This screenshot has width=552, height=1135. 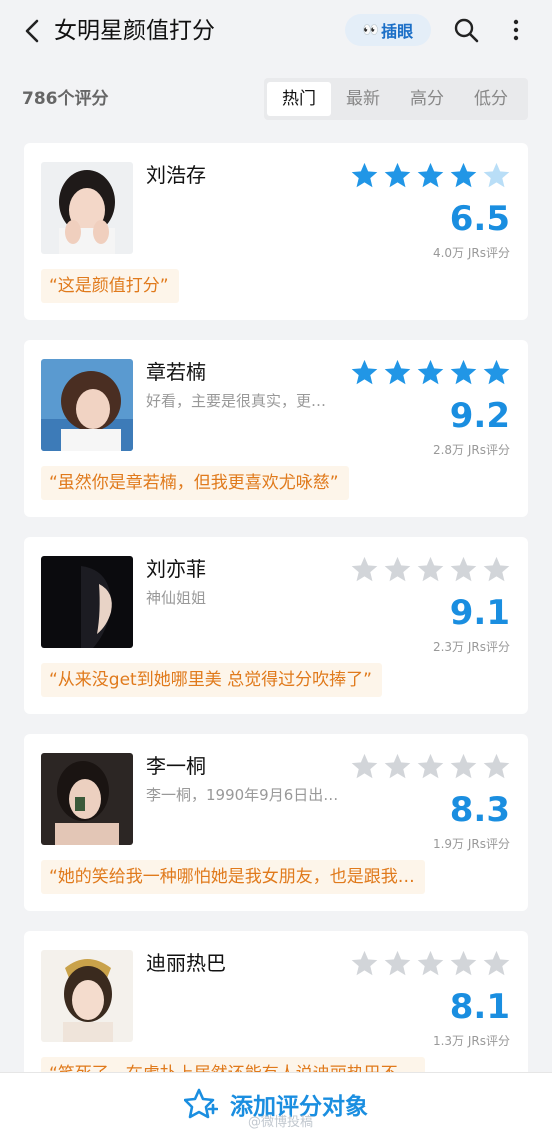 What do you see at coordinates (176, 175) in the screenshot?
I see `item-name: 刘浩存` at bounding box center [176, 175].